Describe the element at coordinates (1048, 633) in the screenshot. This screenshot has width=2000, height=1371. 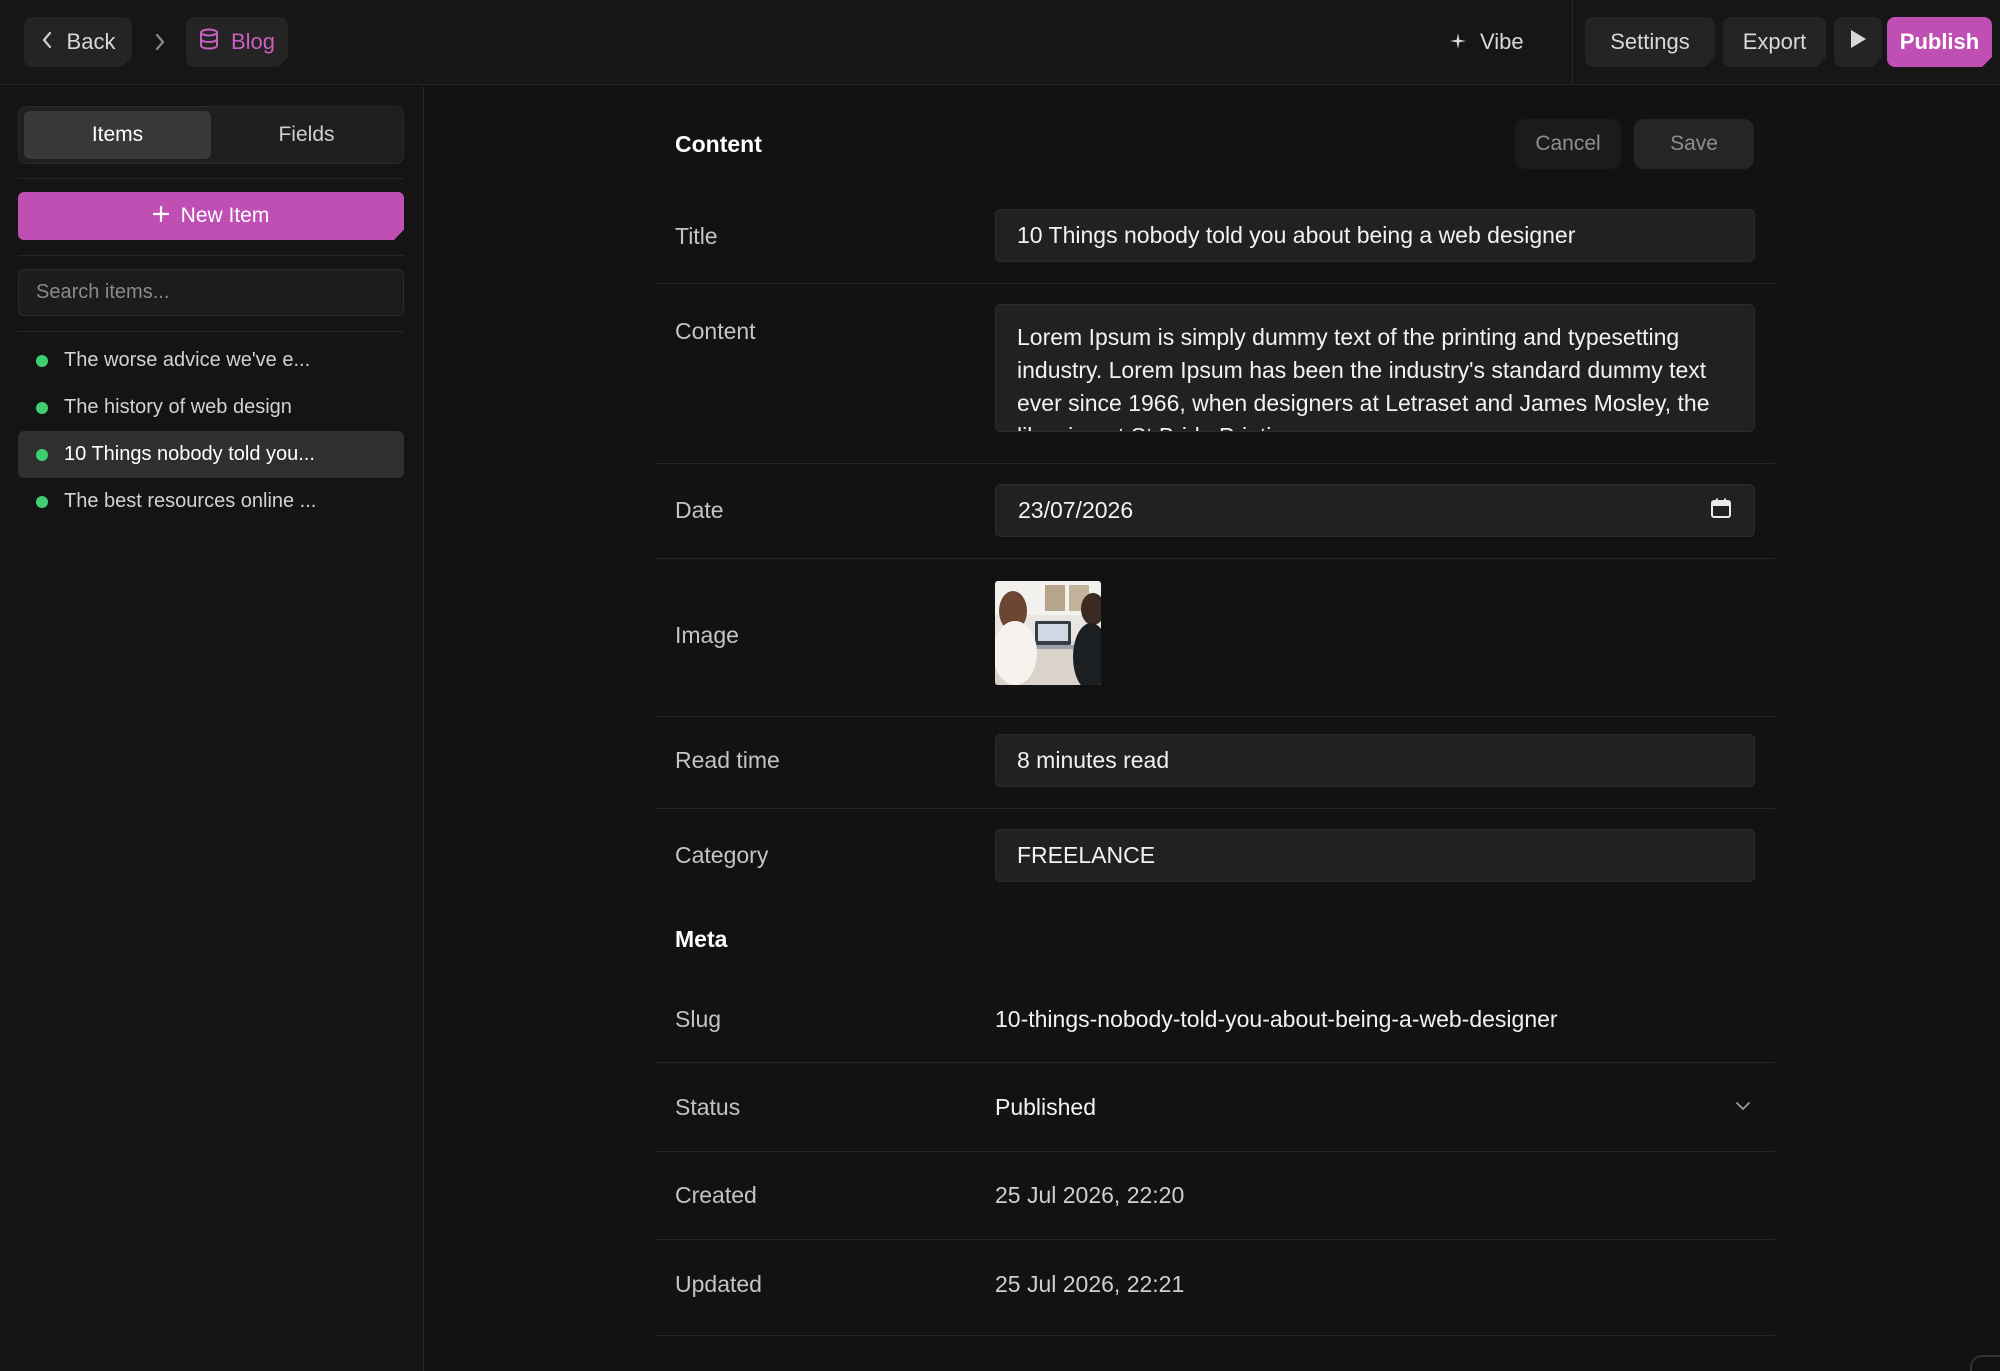
I see `image-thumbnail` at that location.